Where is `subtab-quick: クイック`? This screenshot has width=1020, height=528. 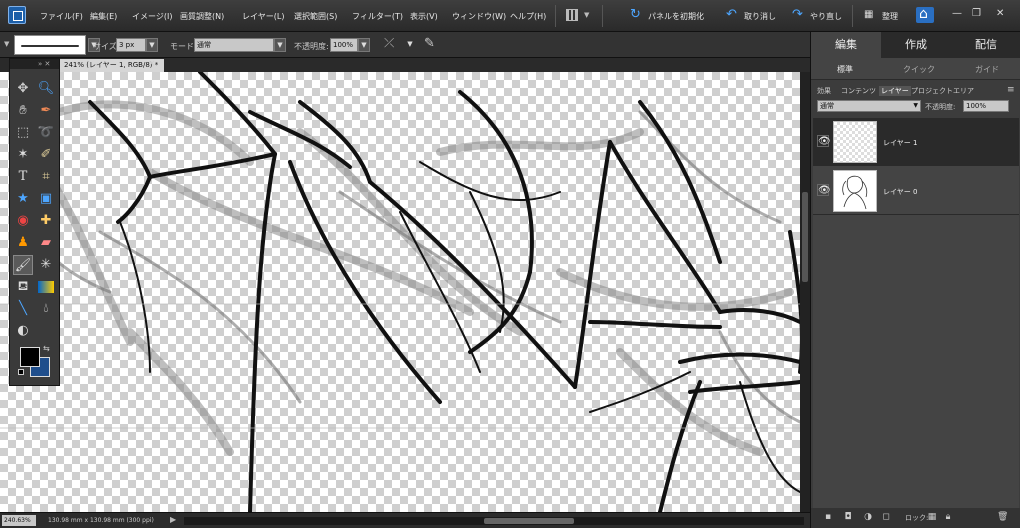
subtab-quick: クイック is located at coordinates (919, 69).